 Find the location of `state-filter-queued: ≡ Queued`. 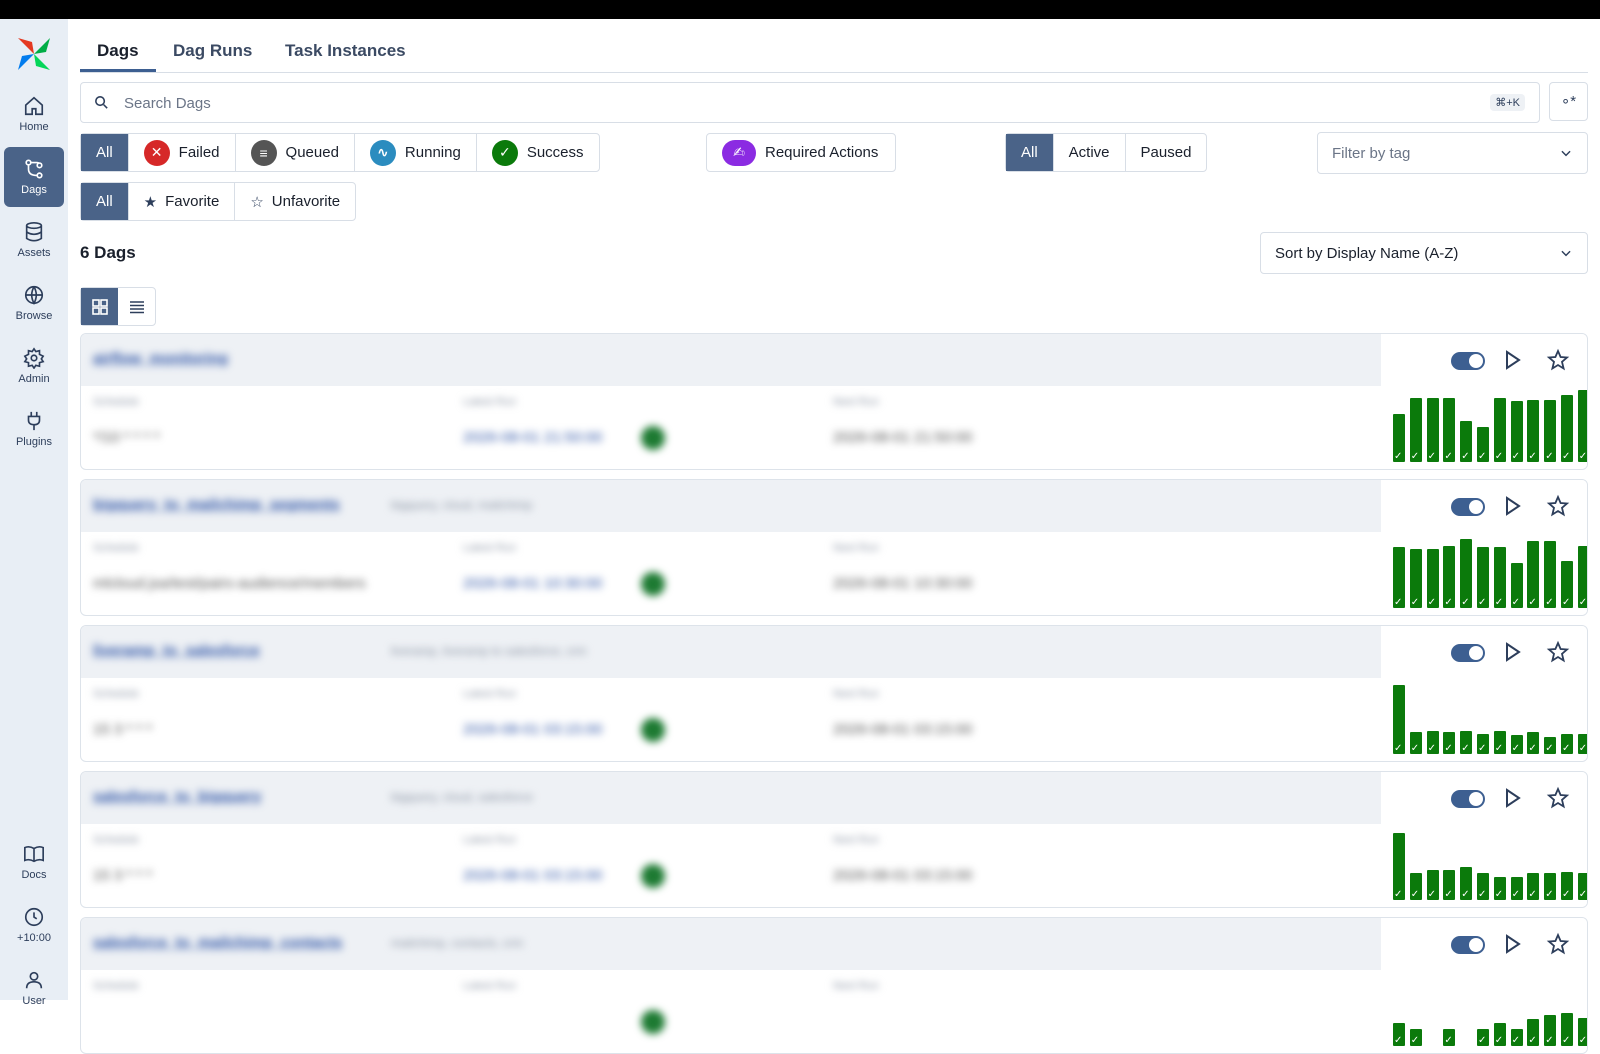

state-filter-queued: ≡ Queued is located at coordinates (295, 152).